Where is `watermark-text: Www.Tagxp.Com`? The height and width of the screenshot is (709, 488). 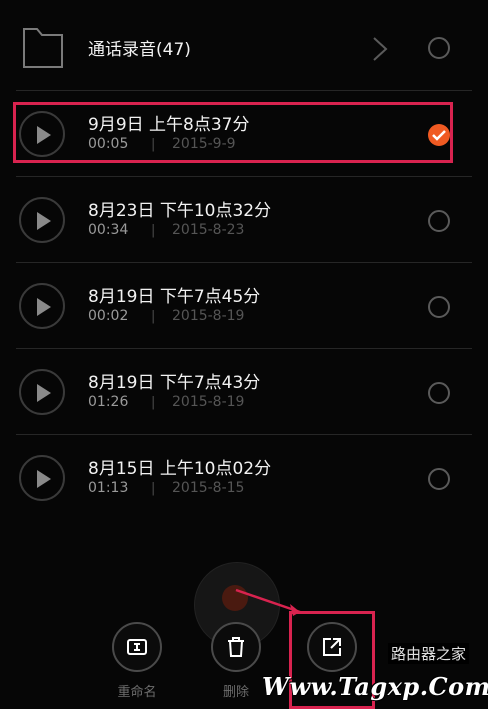
watermark-text: Www.Tagxp.Com is located at coordinates (375, 686).